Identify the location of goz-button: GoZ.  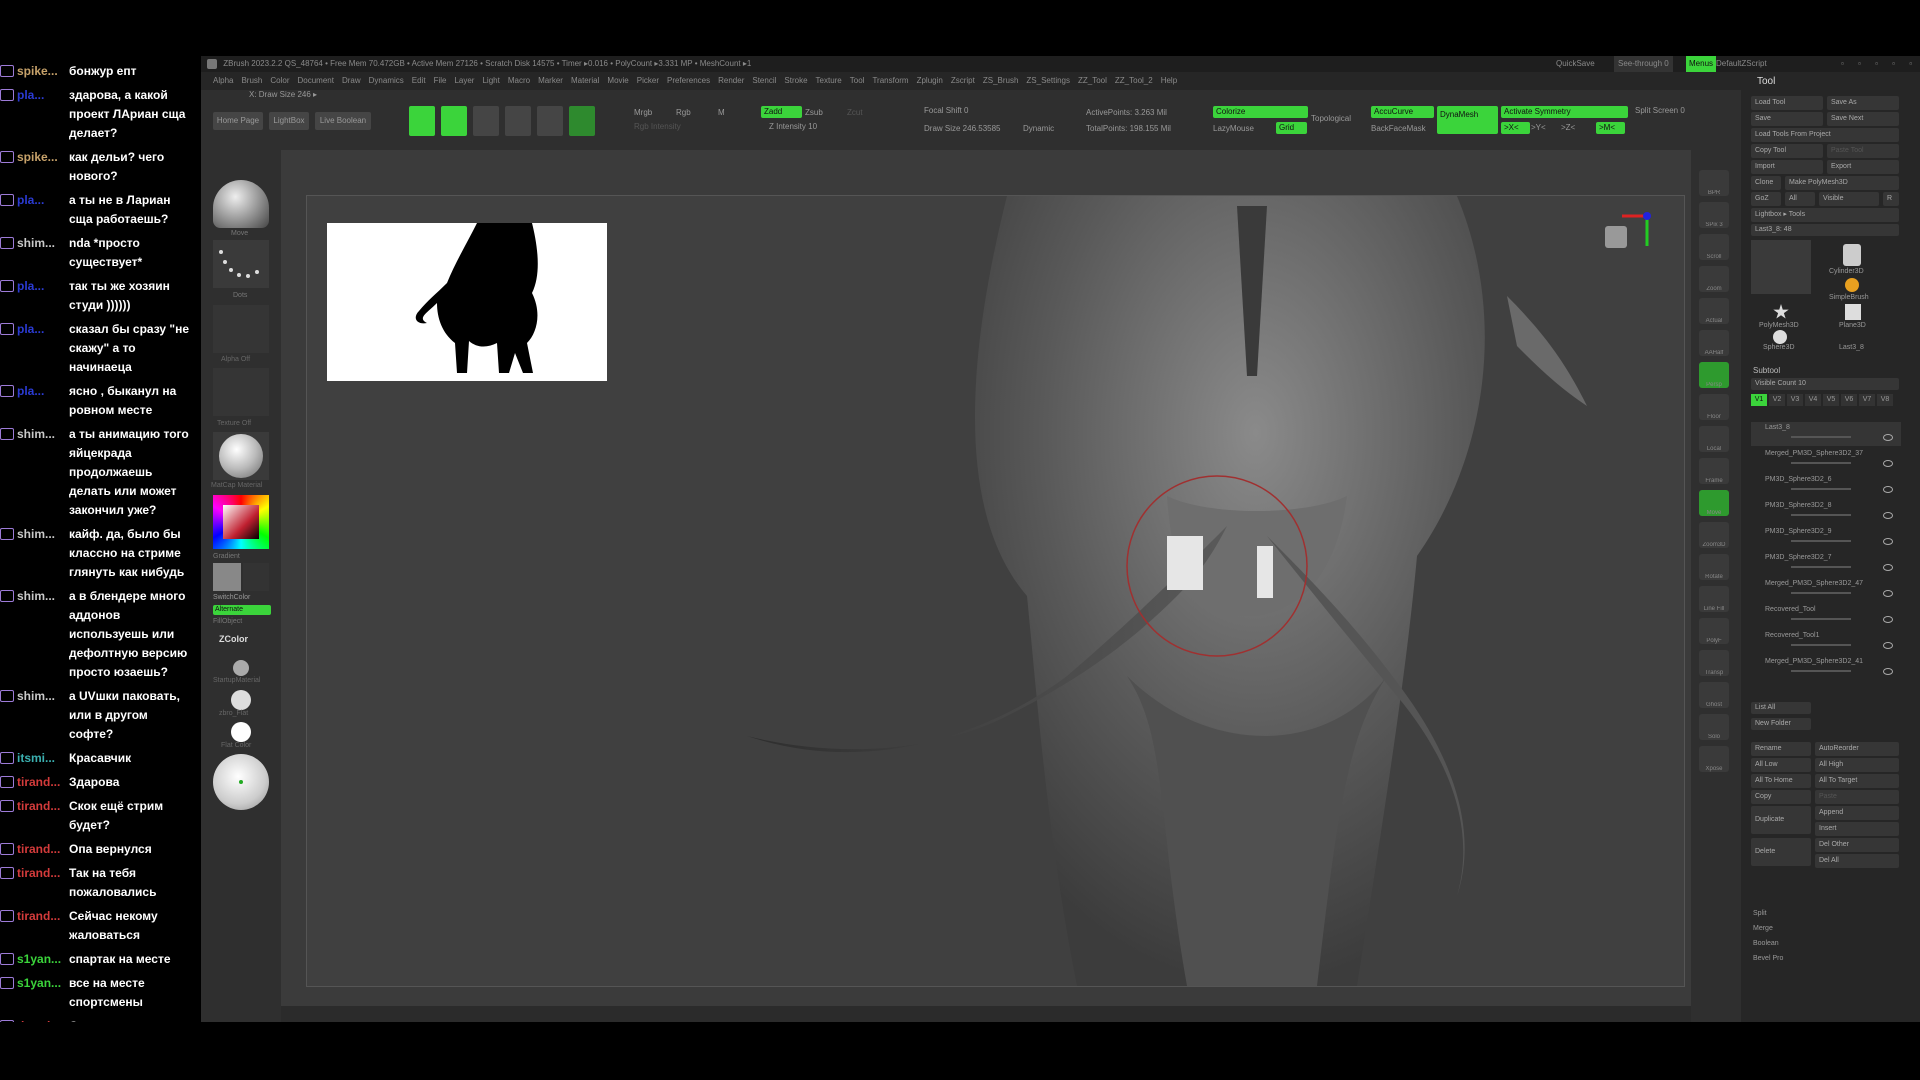
(1766, 199).